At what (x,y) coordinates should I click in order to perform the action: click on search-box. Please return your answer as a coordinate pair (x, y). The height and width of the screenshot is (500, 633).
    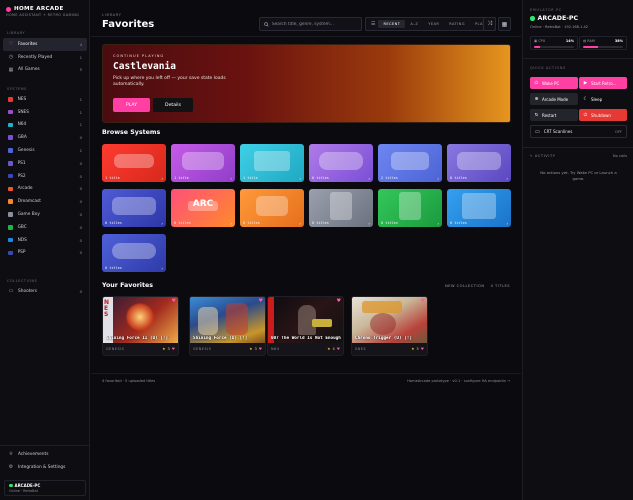
    Looking at the image, I should click on (310, 24).